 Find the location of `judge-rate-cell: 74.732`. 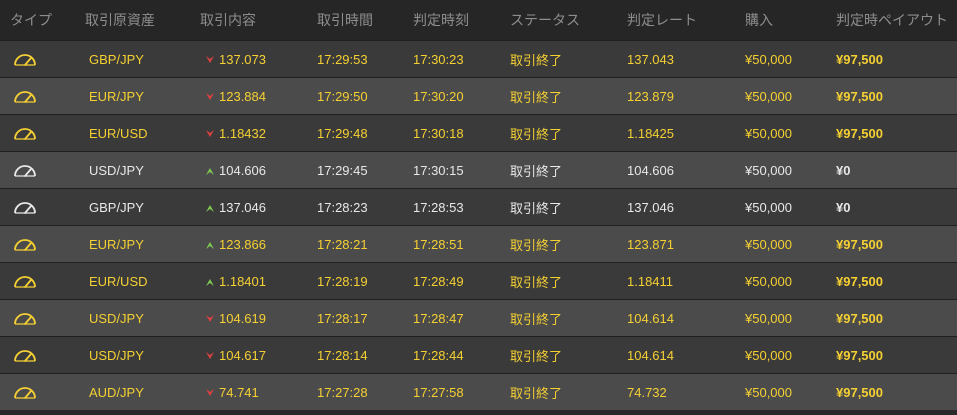

judge-rate-cell: 74.732 is located at coordinates (647, 392).